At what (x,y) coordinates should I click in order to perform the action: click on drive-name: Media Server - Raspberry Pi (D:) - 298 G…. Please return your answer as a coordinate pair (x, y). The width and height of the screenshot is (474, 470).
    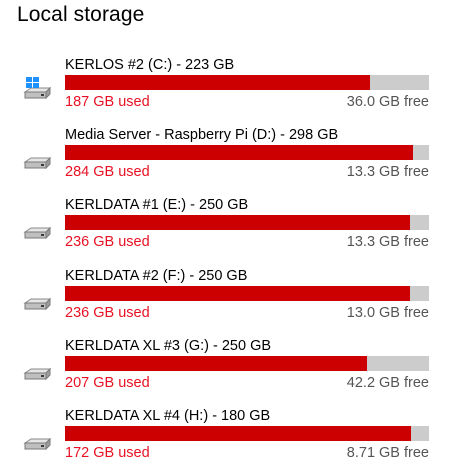
    Looking at the image, I should click on (202, 135).